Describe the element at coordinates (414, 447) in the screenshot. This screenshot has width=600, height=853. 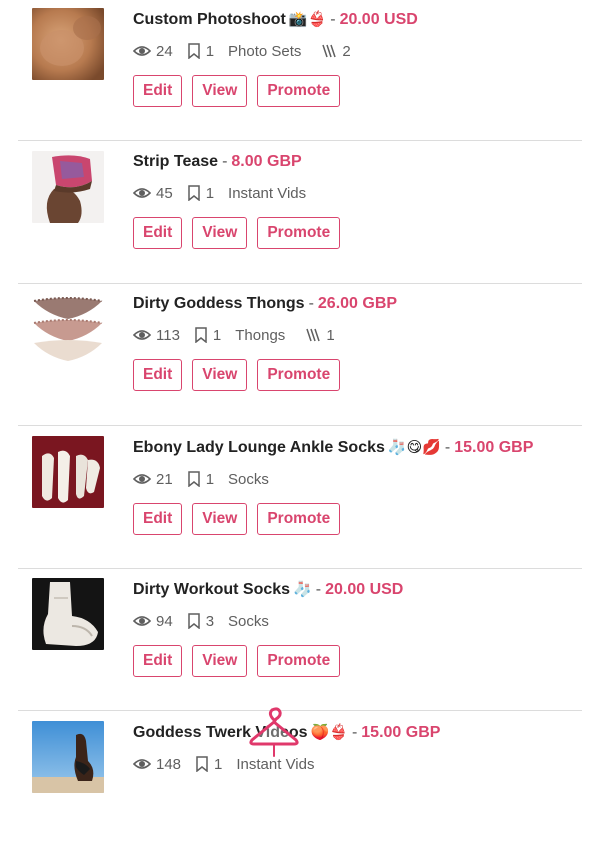
I see `title-emoji: 🧦😋💋` at that location.